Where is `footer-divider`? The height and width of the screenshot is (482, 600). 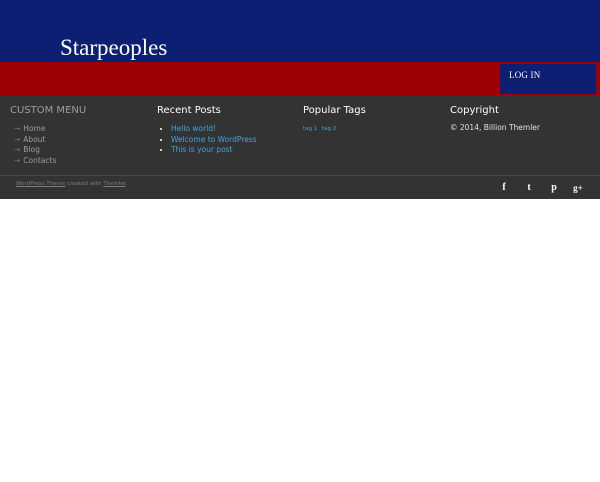 footer-divider is located at coordinates (300, 175).